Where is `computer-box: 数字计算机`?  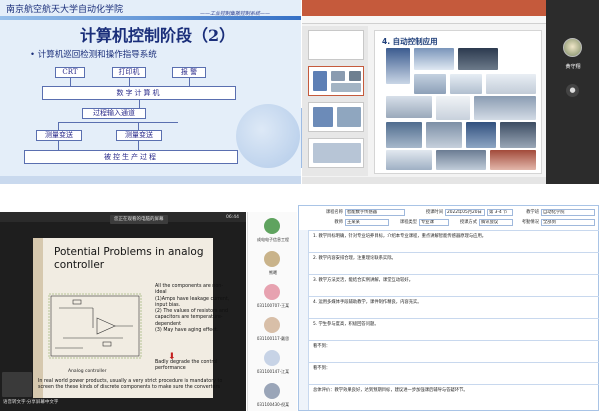 computer-box: 数字计算机 is located at coordinates (139, 93).